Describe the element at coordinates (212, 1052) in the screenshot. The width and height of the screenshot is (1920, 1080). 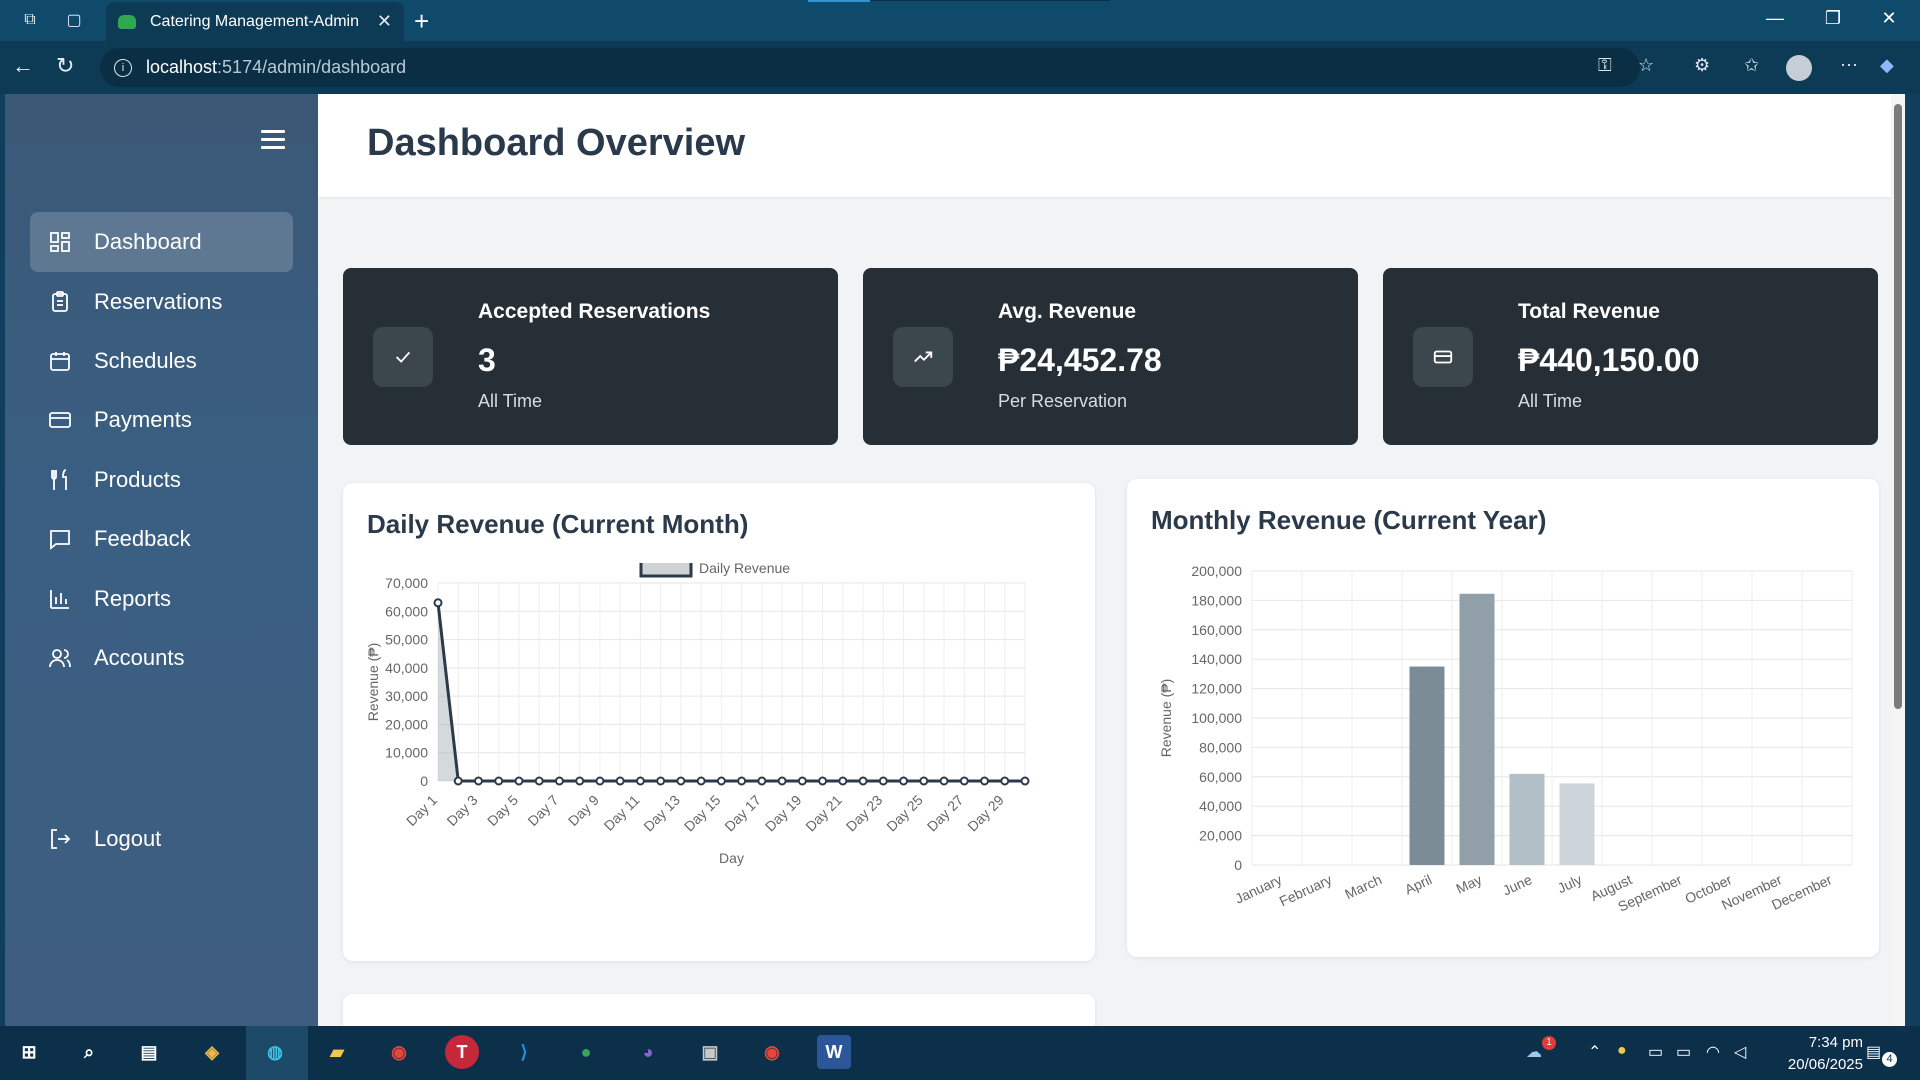
I see `copilot-taskbar-icon: ◈` at that location.